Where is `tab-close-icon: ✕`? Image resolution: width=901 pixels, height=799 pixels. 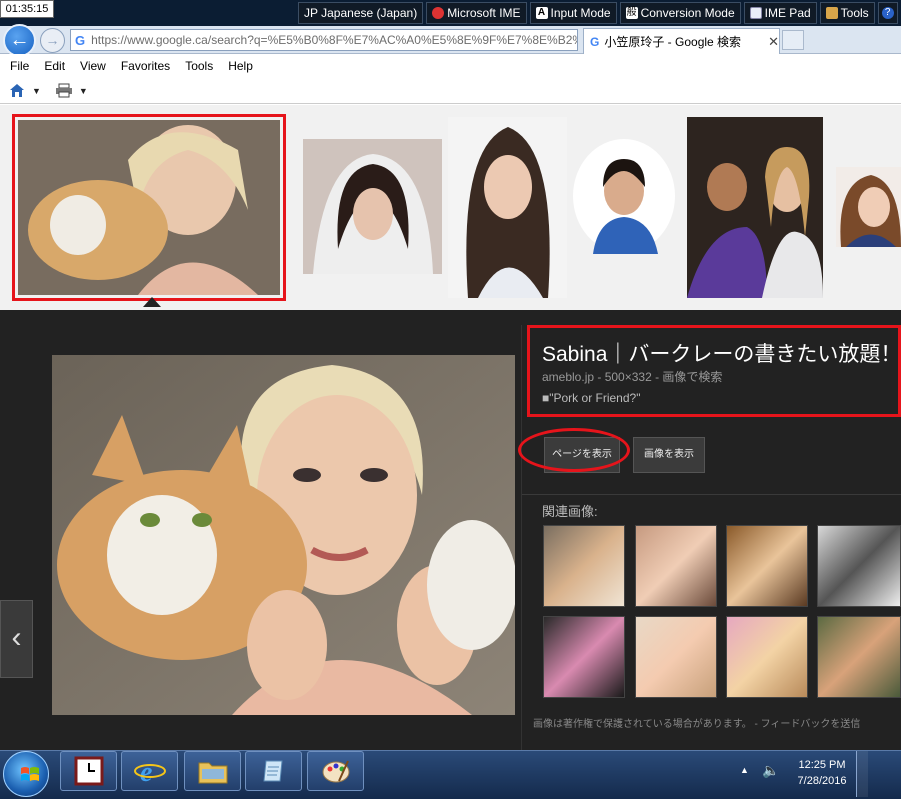
tab-close-icon: ✕ is located at coordinates (773, 42).